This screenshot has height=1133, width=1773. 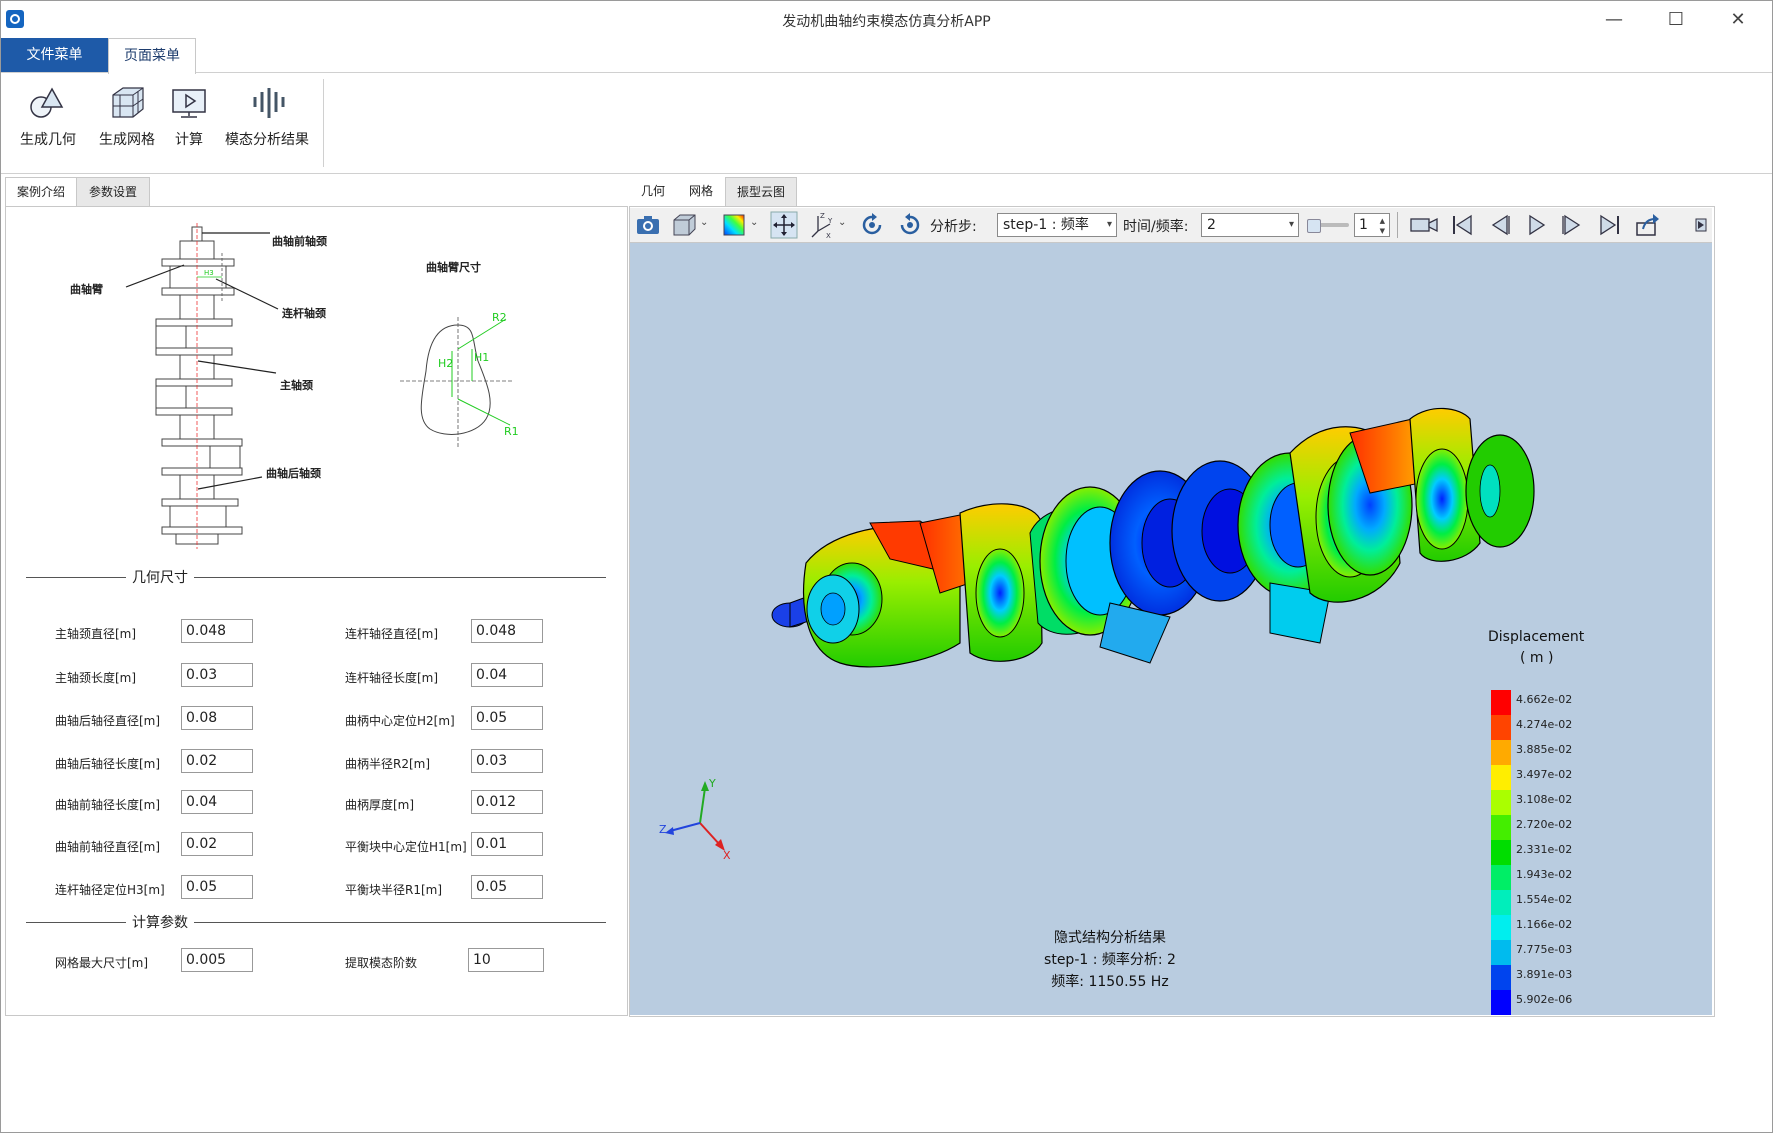 What do you see at coordinates (96, 634) in the screenshot?
I see `param-label: 主轴颈直径[m]` at bounding box center [96, 634].